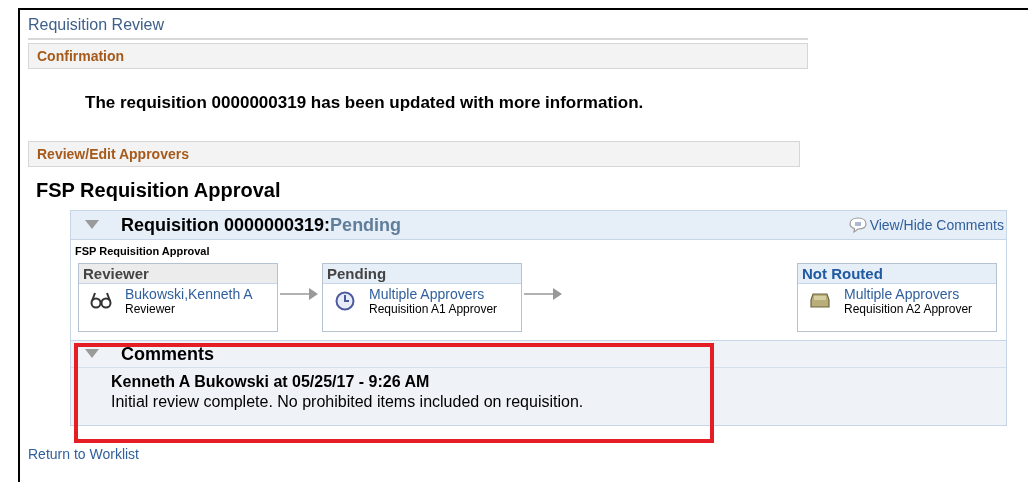  What do you see at coordinates (150, 309) in the screenshot?
I see `approver-role: Reviewer` at bounding box center [150, 309].